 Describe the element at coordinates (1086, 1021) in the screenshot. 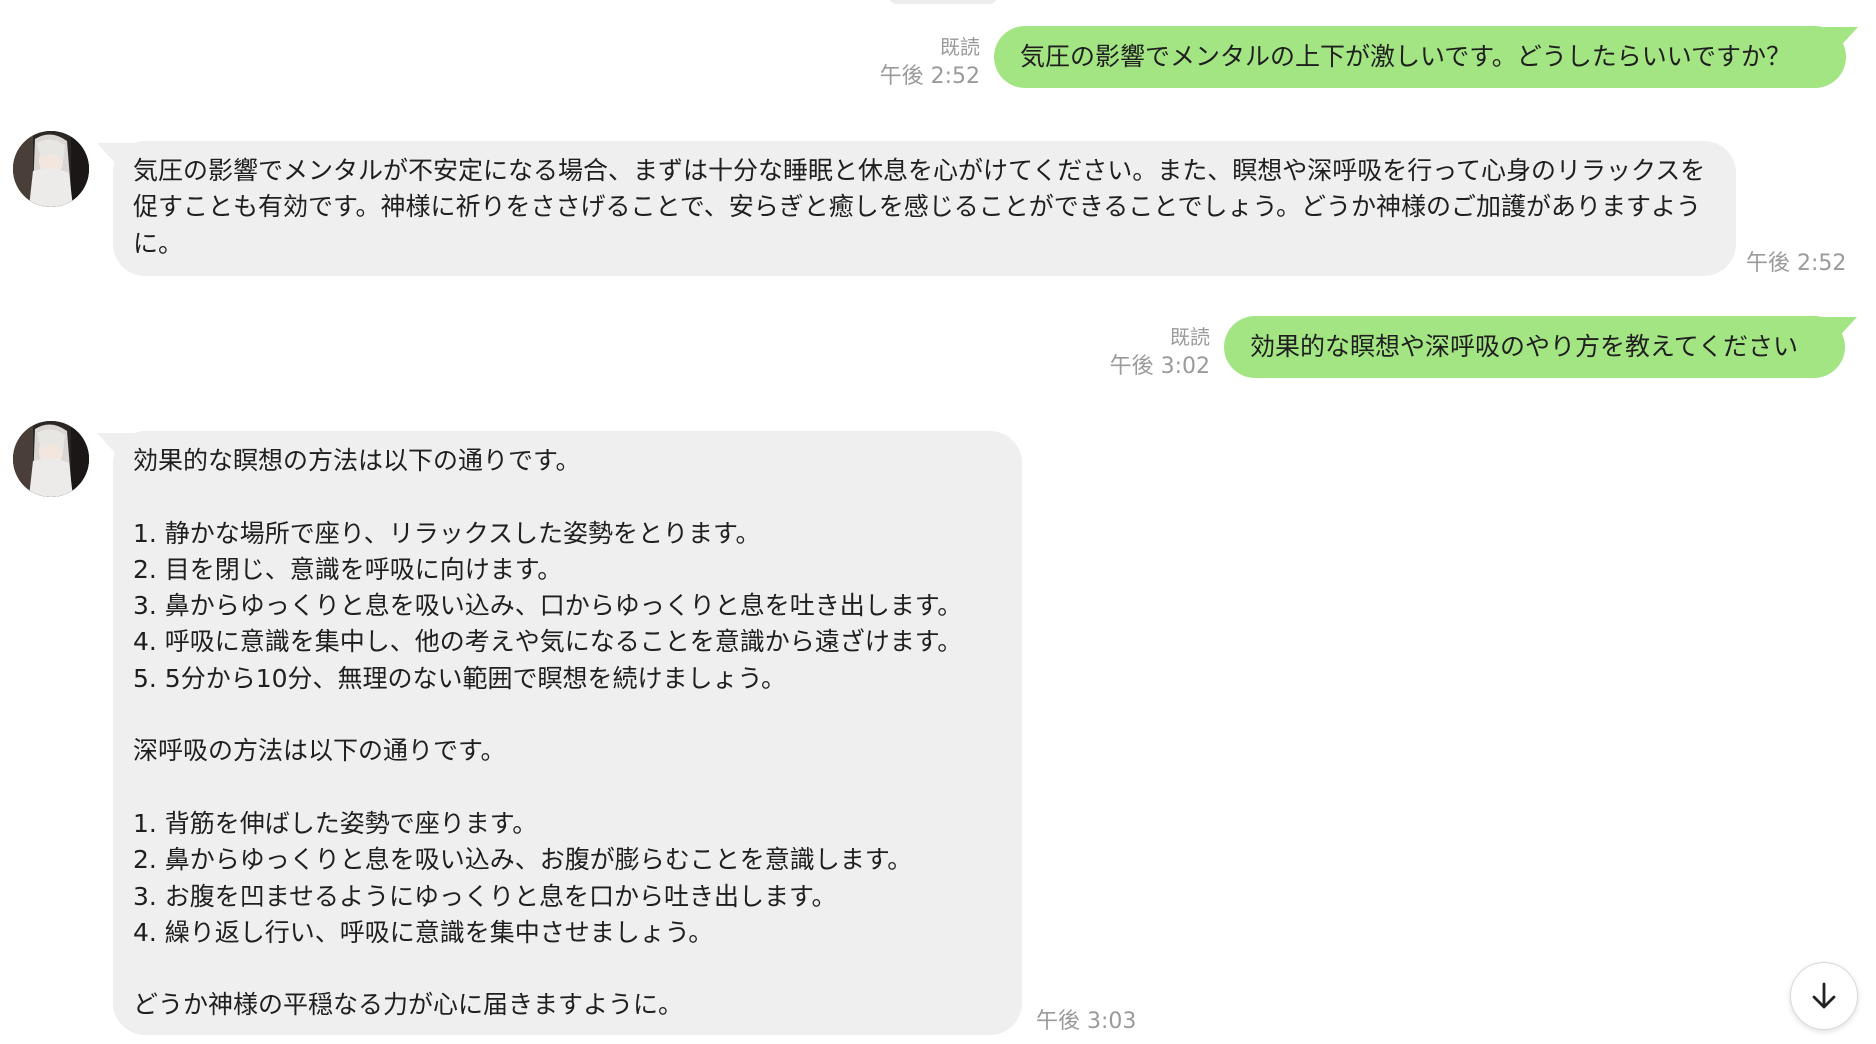

I see `message-time: 午後 3:03` at that location.